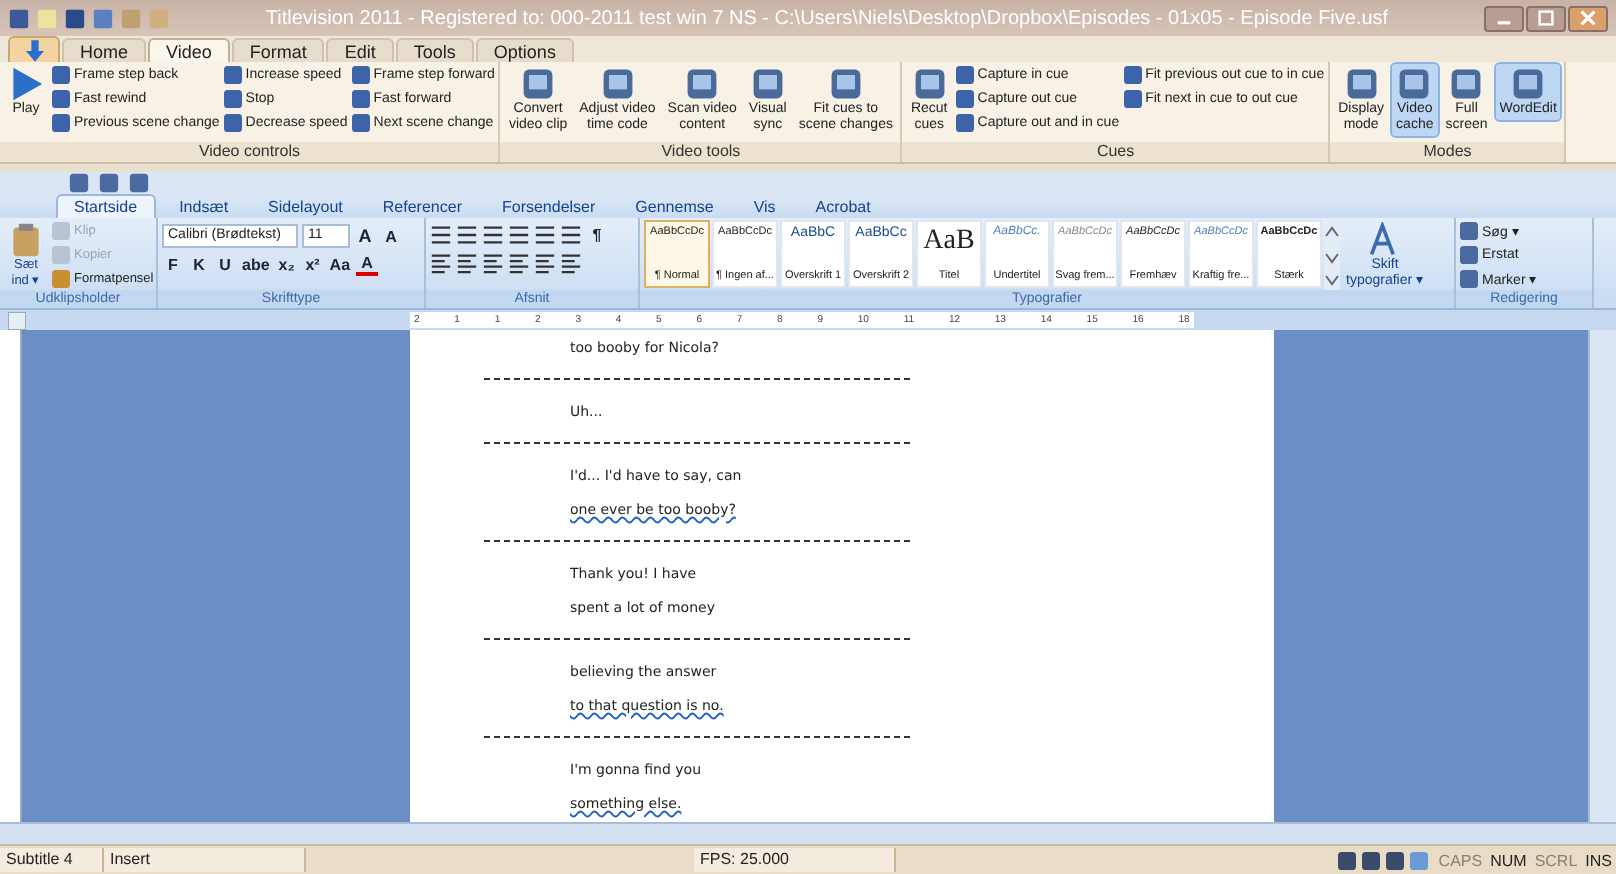 This screenshot has height=874, width=1616. Describe the element at coordinates (205, 860) in the screenshot. I see `status-text: Insert` at that location.